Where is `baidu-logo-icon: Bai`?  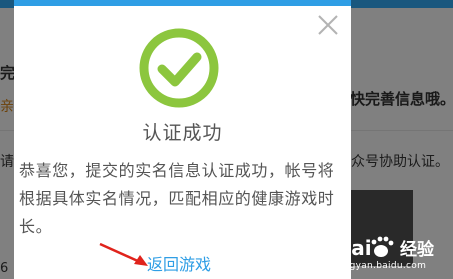 baidu-logo-icon: Bai is located at coordinates (367, 248).